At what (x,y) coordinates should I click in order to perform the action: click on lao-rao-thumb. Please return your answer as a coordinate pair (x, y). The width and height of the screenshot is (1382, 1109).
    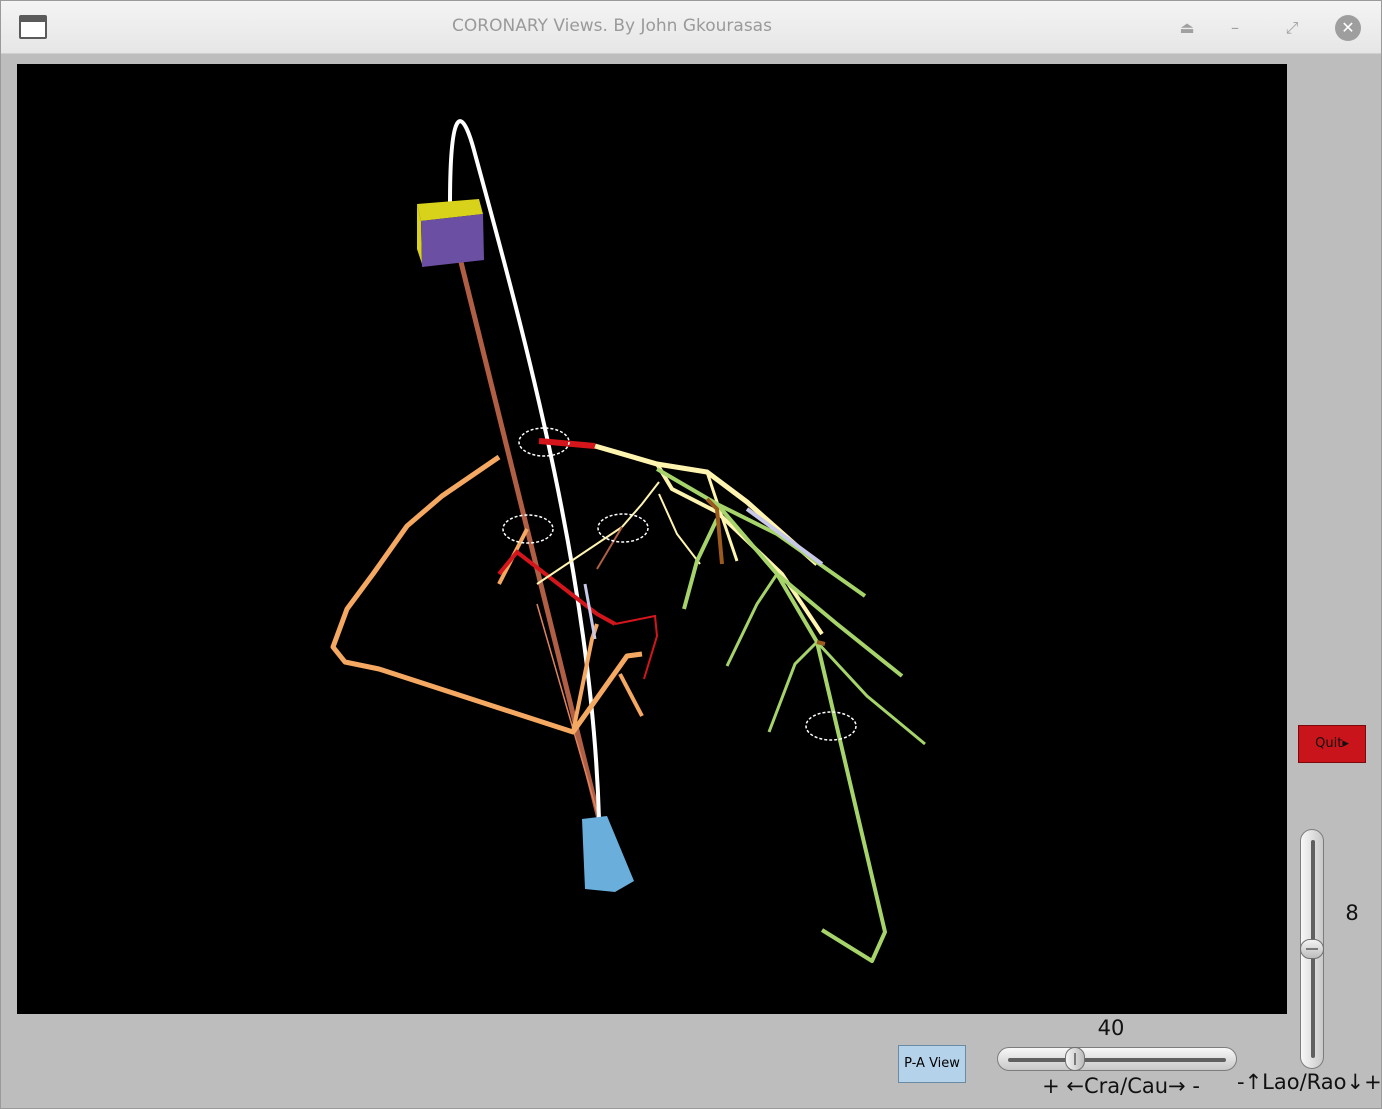
    Looking at the image, I should click on (1312, 949).